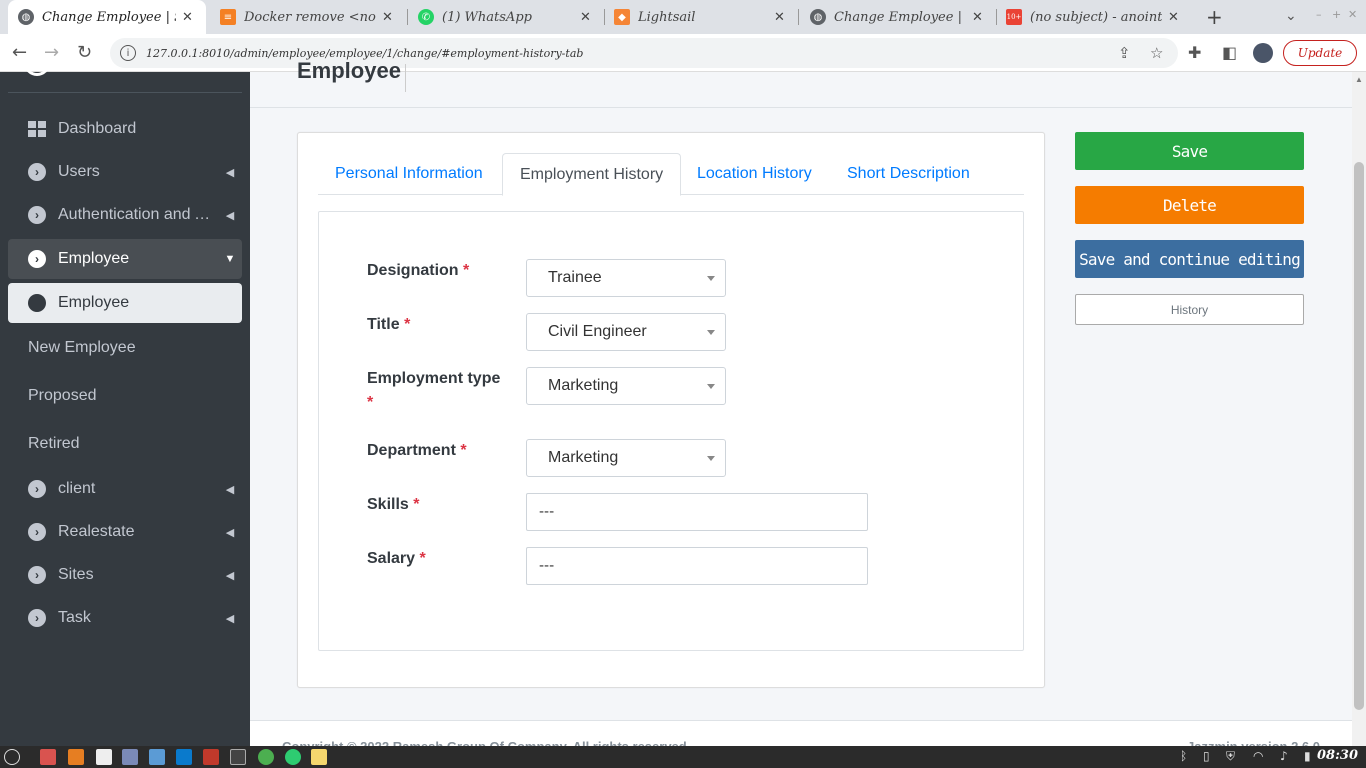  What do you see at coordinates (293, 757) in the screenshot?
I see `whatsapp-icon` at bounding box center [293, 757].